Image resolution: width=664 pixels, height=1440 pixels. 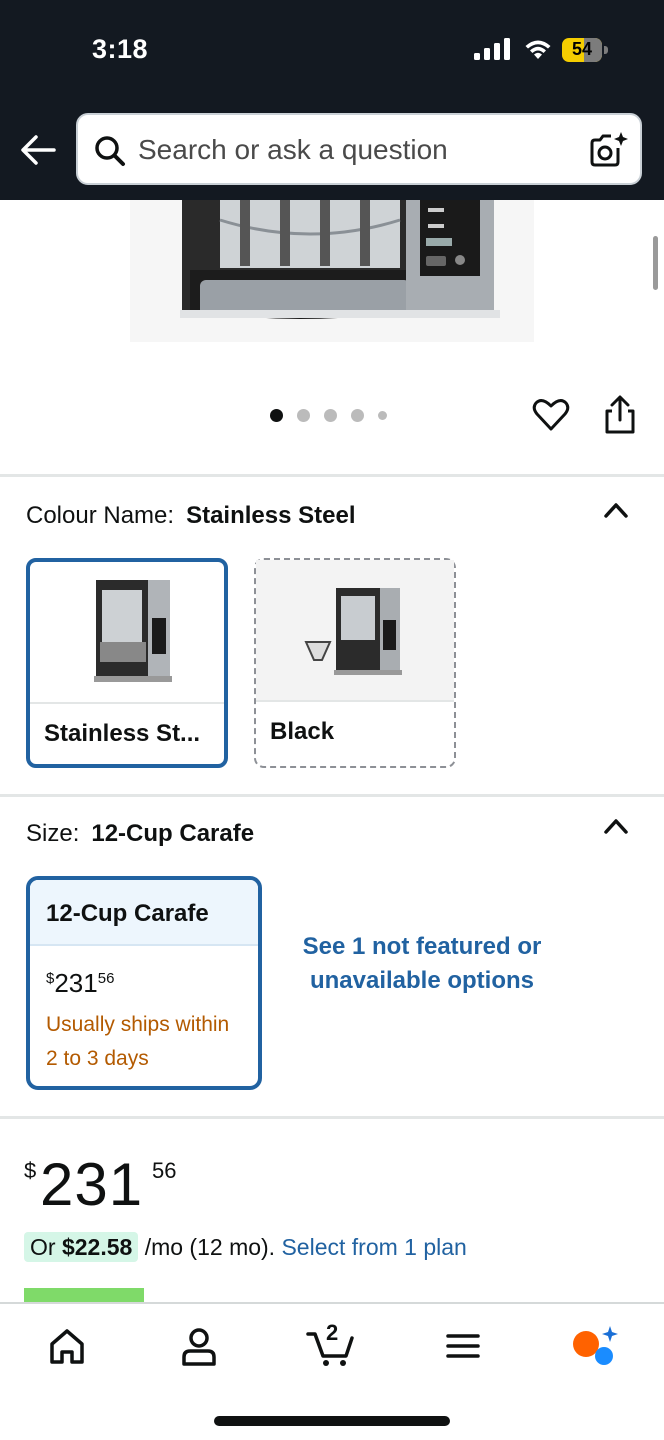 What do you see at coordinates (199, 1346) in the screenshot?
I see `account-icon` at bounding box center [199, 1346].